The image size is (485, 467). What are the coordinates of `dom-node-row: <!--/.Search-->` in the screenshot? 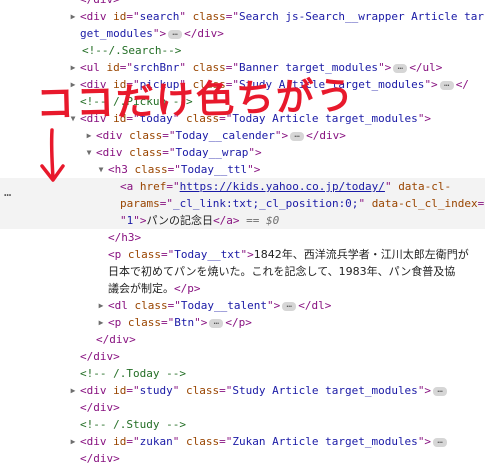 It's located at (242, 50).